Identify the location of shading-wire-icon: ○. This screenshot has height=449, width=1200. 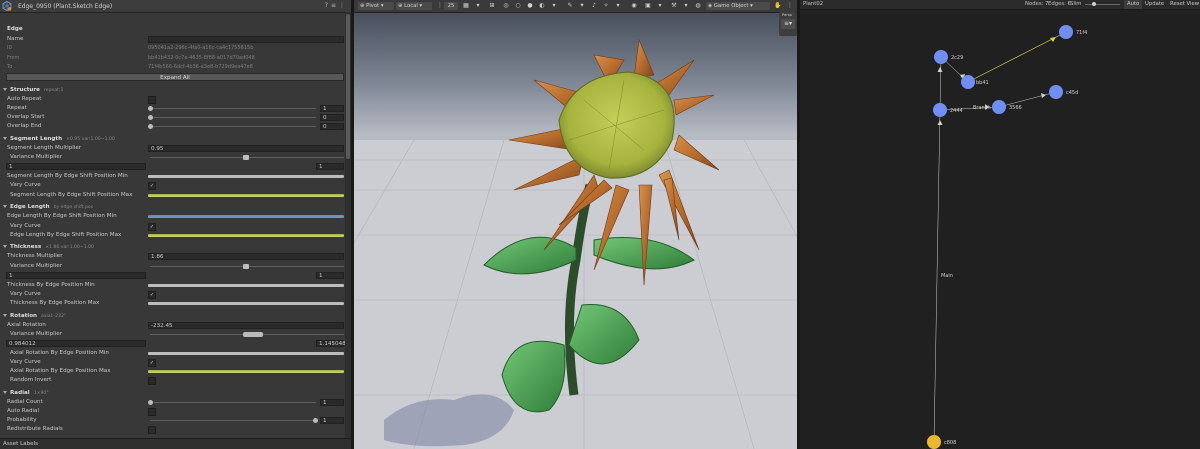
(518, 6).